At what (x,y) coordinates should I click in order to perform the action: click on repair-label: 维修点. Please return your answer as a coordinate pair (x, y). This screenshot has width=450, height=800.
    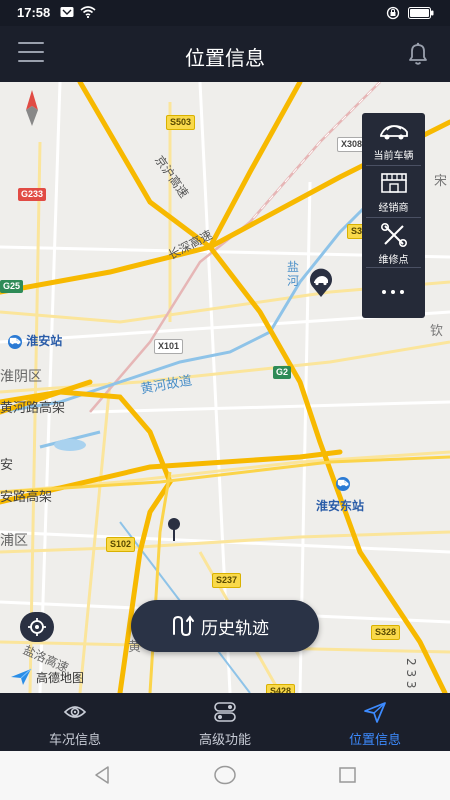
    Looking at the image, I should click on (393, 260).